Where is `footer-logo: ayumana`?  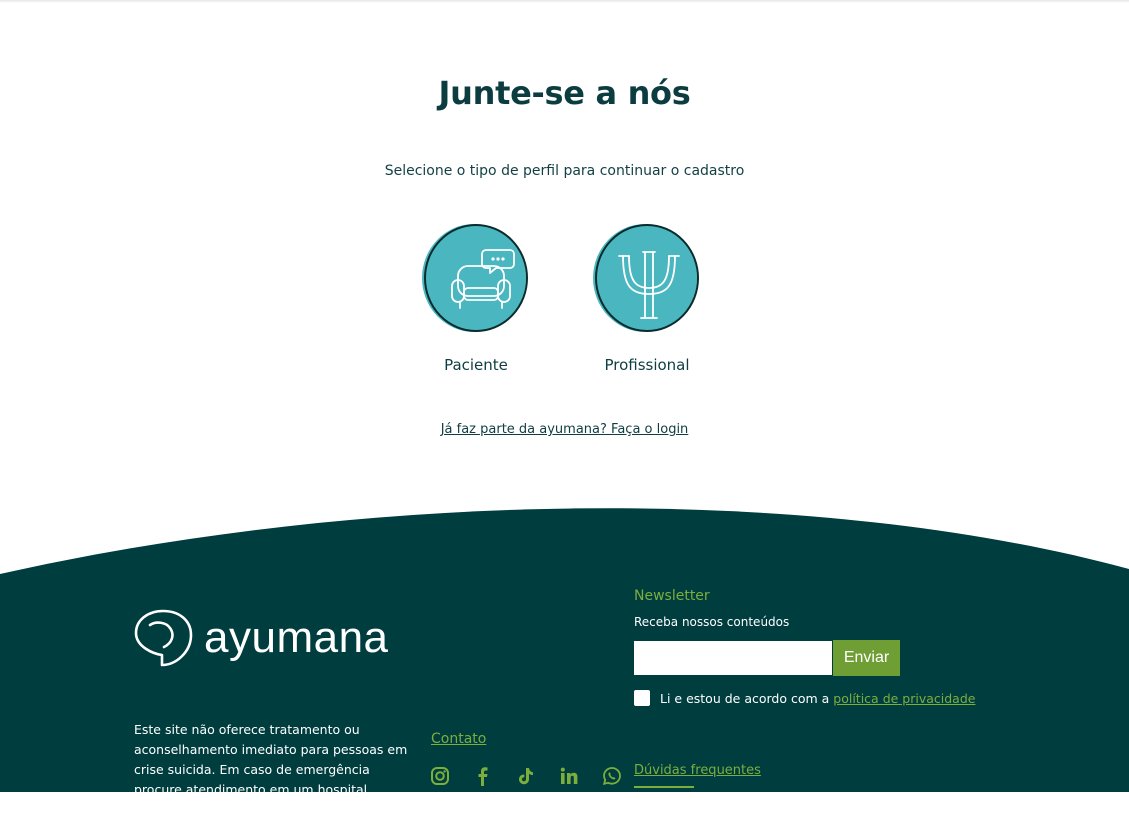
footer-logo: ayumana is located at coordinates (260, 638).